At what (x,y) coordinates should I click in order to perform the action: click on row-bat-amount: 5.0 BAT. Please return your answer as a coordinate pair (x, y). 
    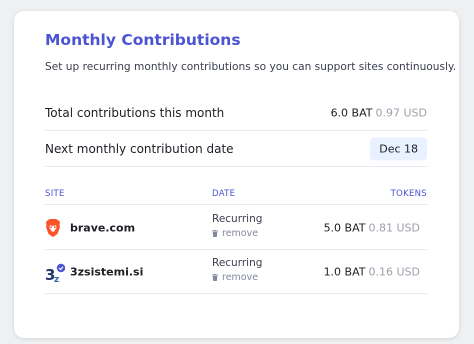
    Looking at the image, I should click on (344, 227).